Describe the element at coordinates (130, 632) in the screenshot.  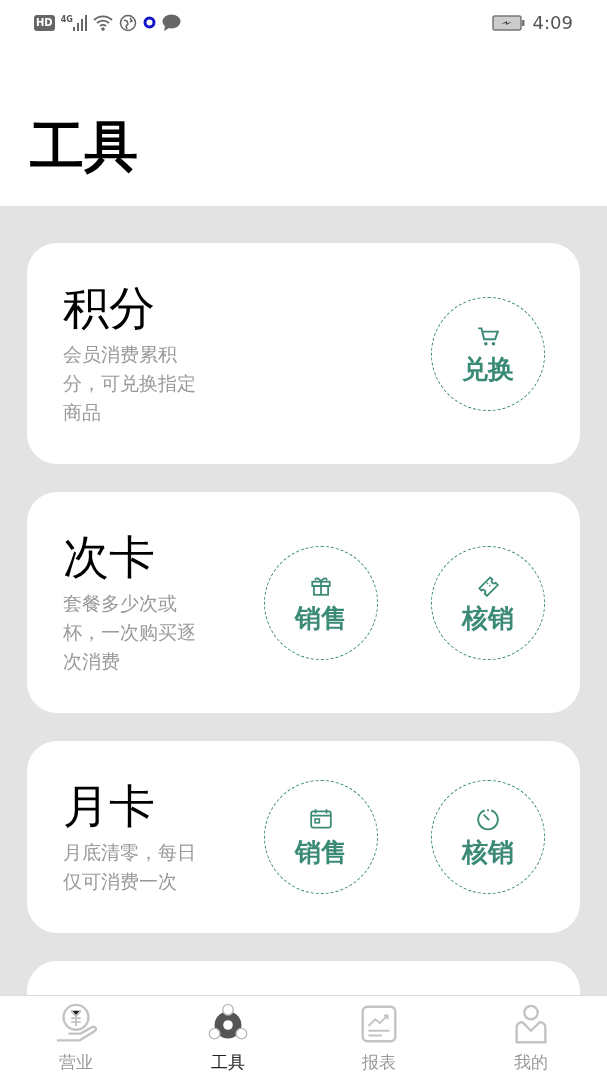
I see `card-description: 套餐多少次或杯，一次购买逐次消费` at that location.